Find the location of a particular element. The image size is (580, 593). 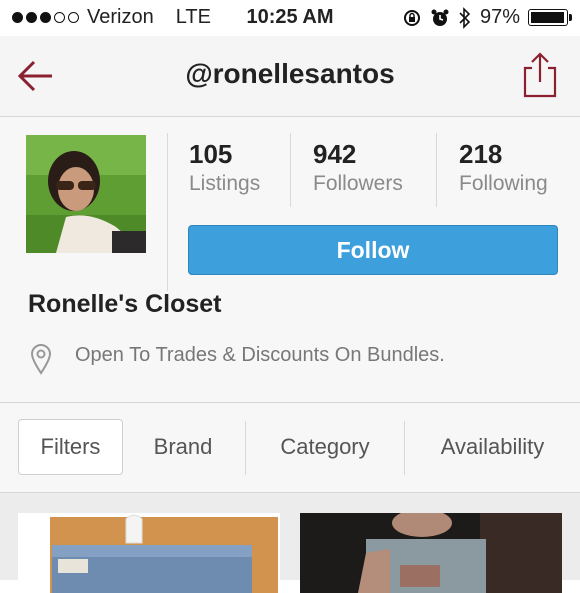

status-bar: Verizon LTE 10:25 AM 97% is located at coordinates (290, 18).